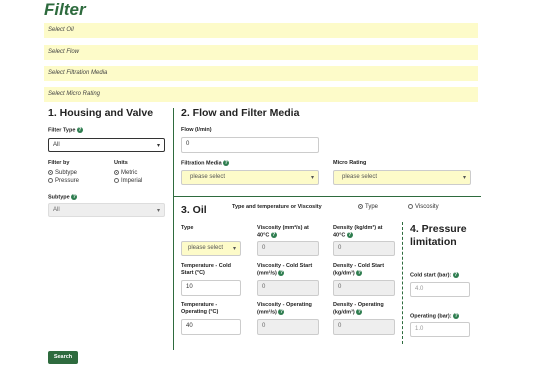 The height and width of the screenshot is (373, 560). What do you see at coordinates (250, 145) in the screenshot?
I see `flow-input: 0` at bounding box center [250, 145].